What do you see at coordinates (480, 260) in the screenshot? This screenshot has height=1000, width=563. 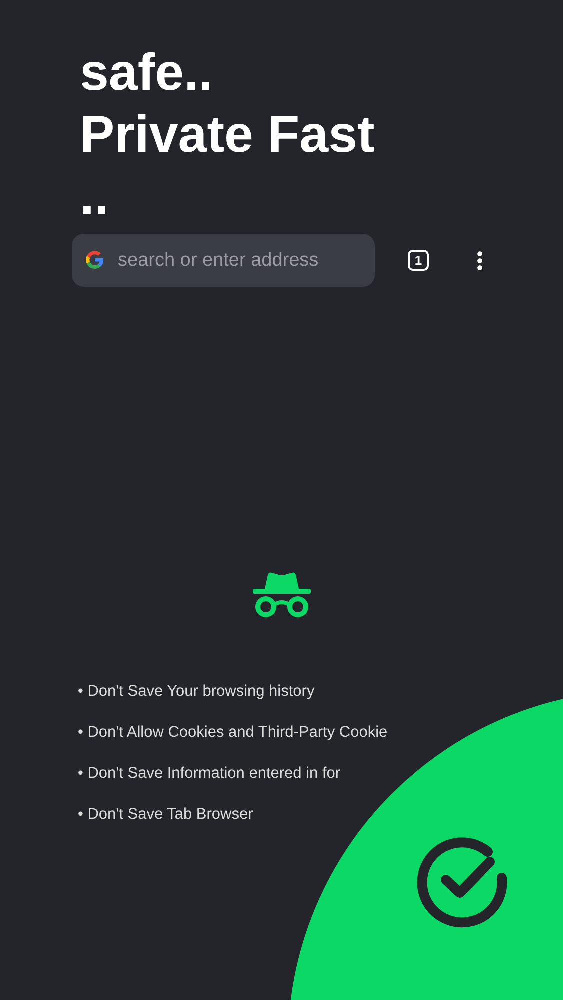 I see `menu-icon` at bounding box center [480, 260].